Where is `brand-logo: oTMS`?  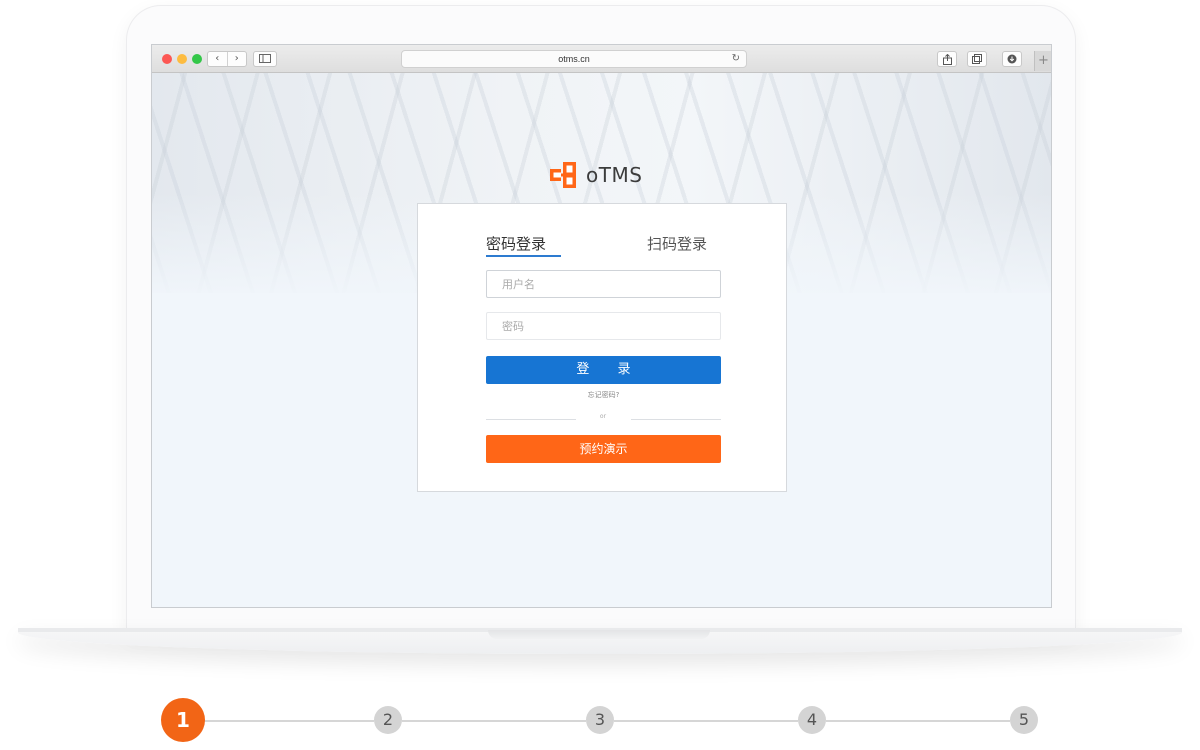
brand-logo: oTMS is located at coordinates (596, 175).